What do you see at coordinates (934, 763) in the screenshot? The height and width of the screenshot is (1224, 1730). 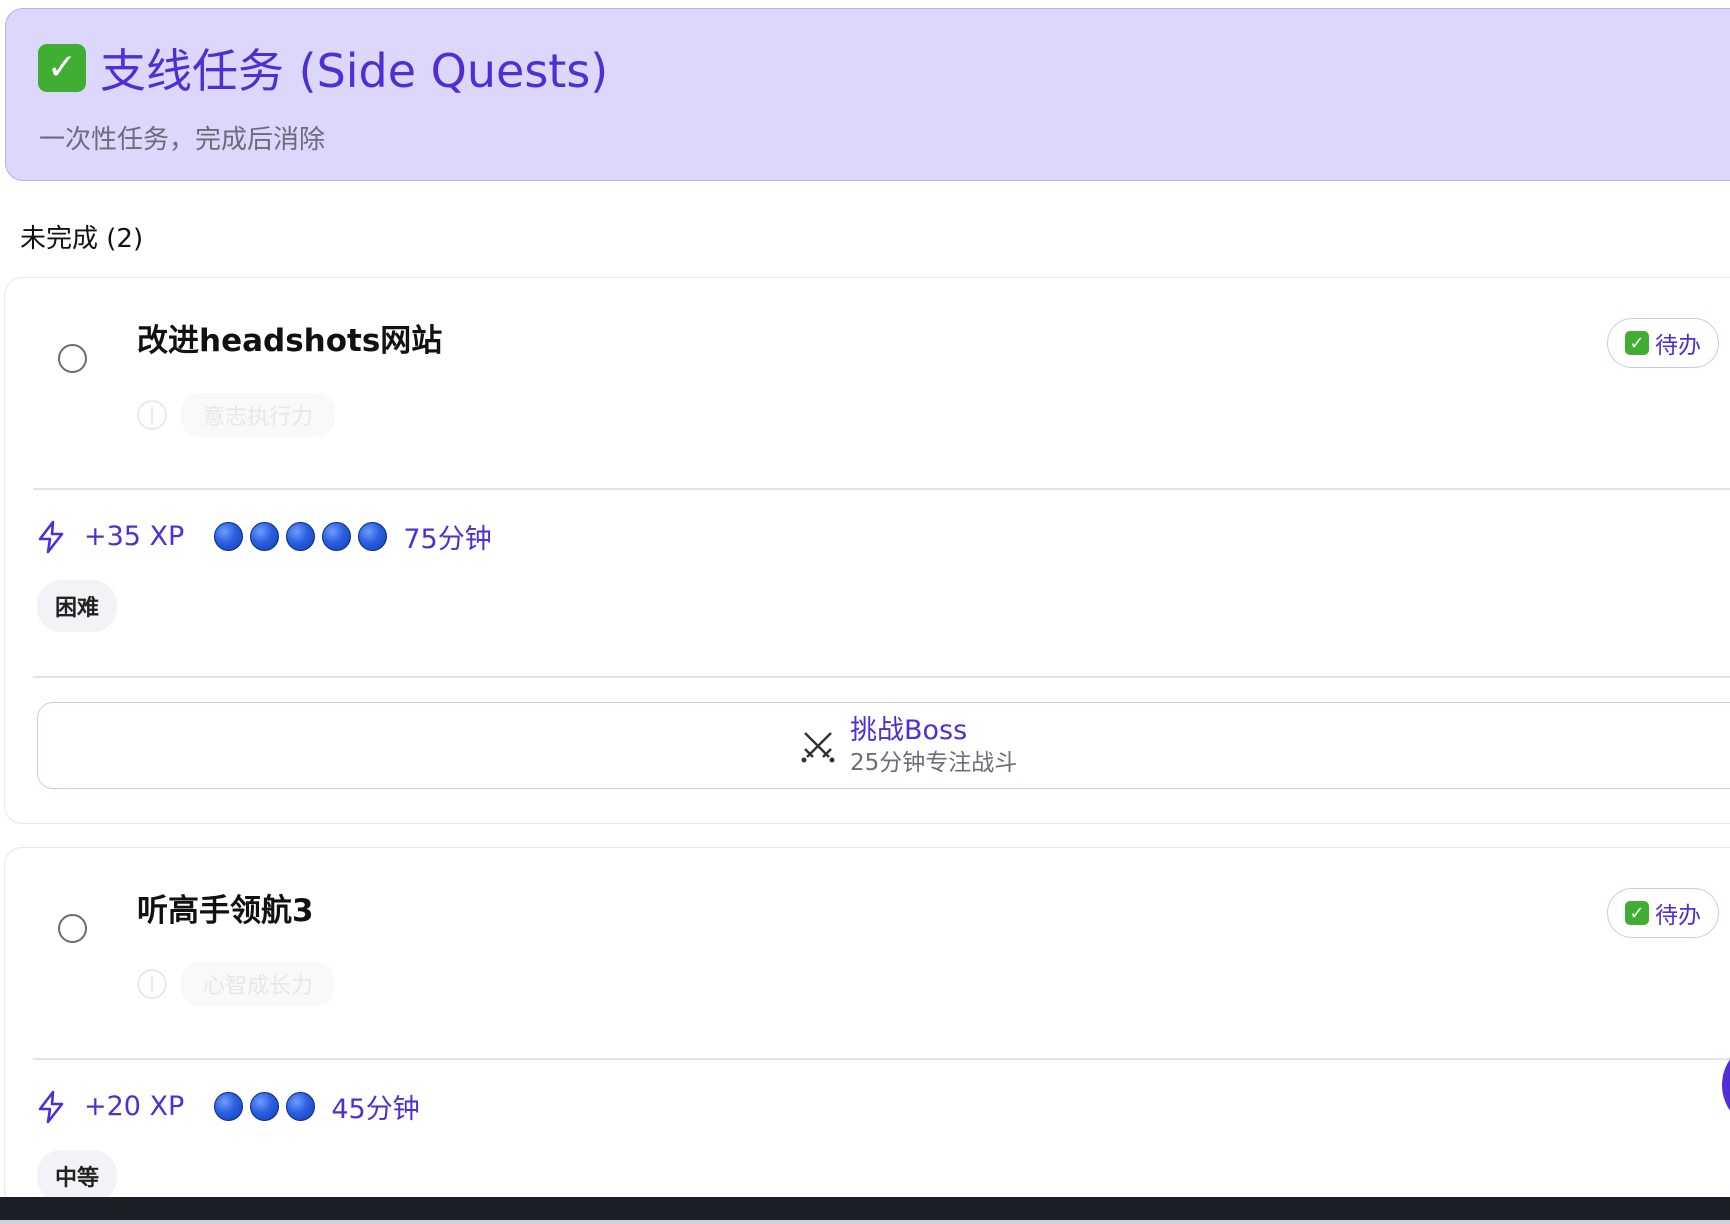 I see `boss-subtitle: 25分钟专注战斗` at bounding box center [934, 763].